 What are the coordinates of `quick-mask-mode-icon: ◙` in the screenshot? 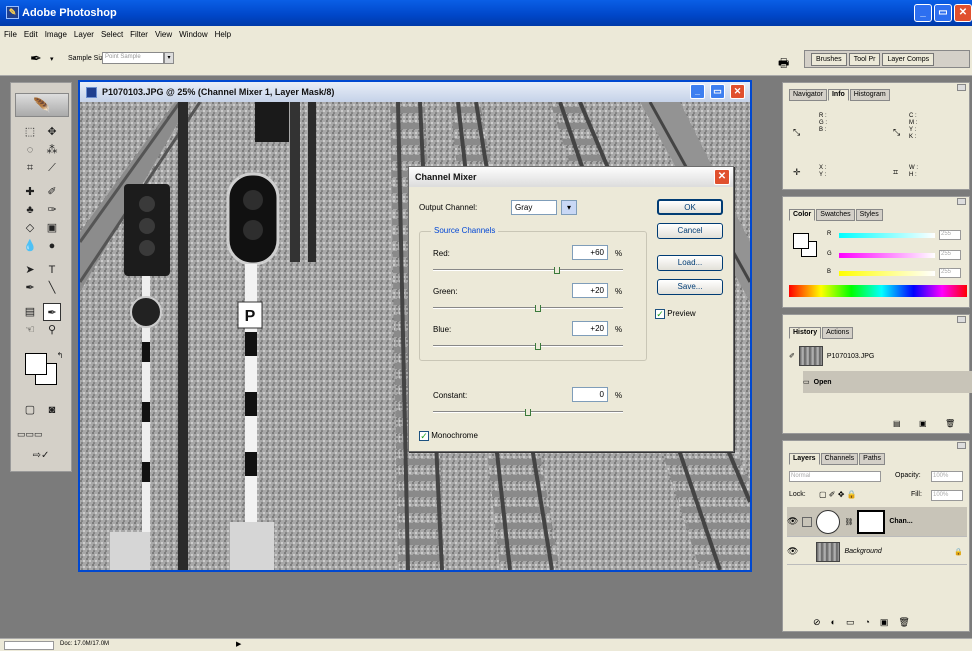 It's located at (52, 410).